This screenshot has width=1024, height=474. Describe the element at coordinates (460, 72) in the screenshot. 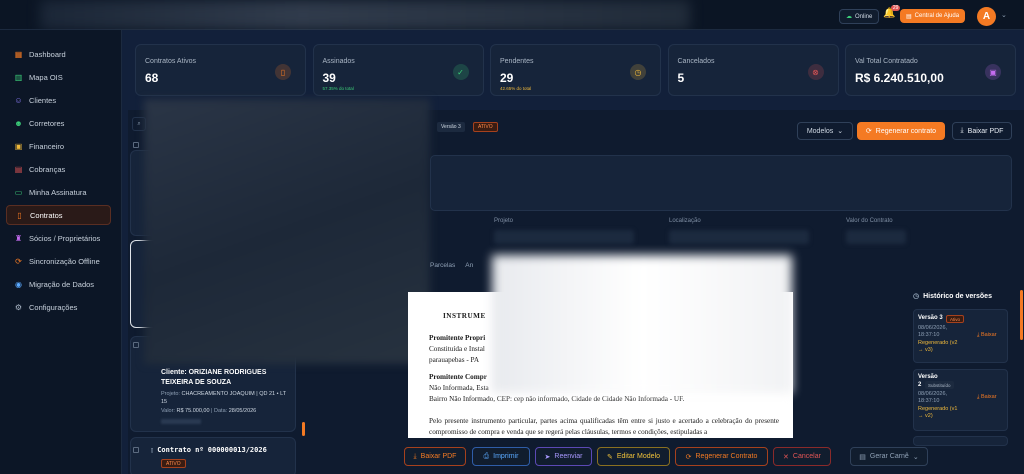

I see `check-icon: ✓` at that location.